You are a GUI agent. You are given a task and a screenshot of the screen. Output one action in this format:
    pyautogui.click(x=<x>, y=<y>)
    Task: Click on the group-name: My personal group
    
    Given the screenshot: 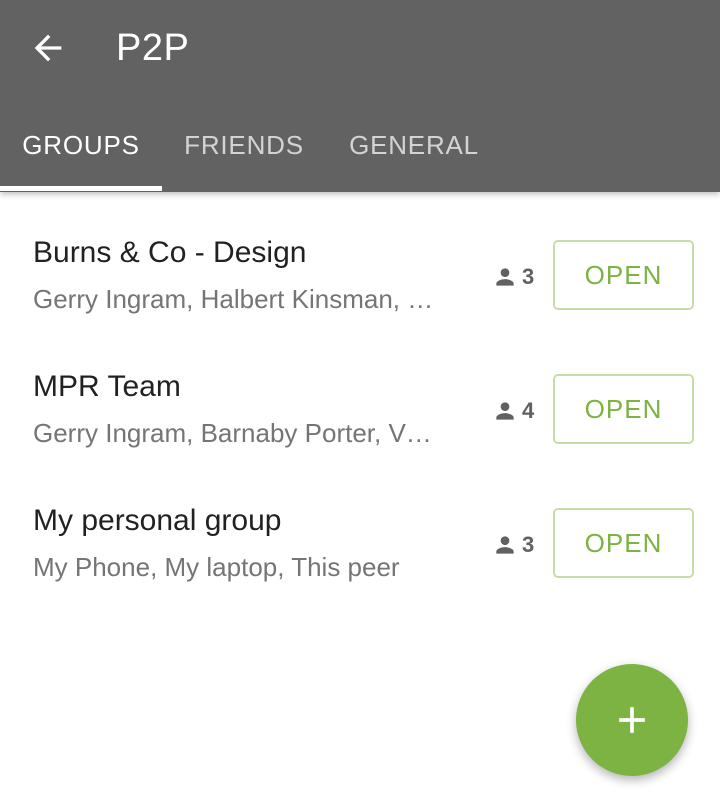 What is the action you would take?
    pyautogui.click(x=157, y=520)
    